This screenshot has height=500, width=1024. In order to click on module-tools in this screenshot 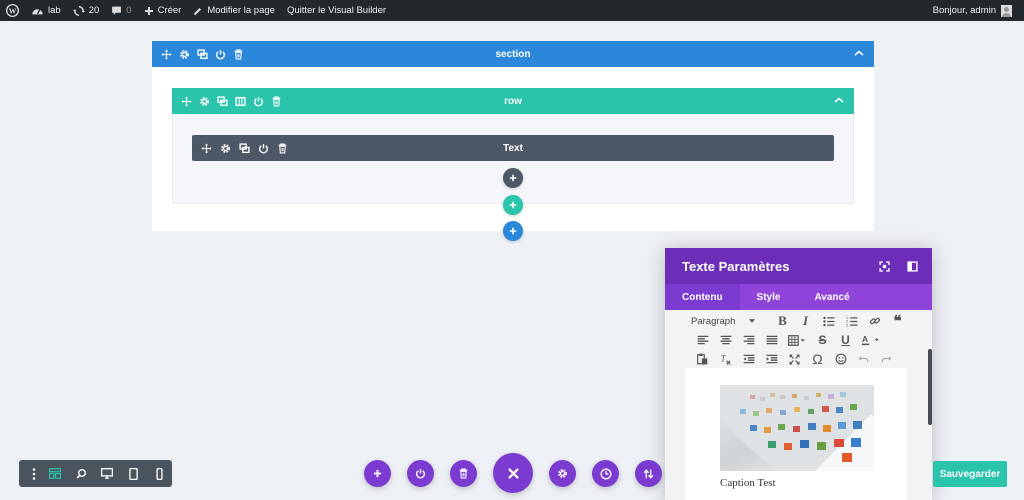, I will do `click(240, 148)`.